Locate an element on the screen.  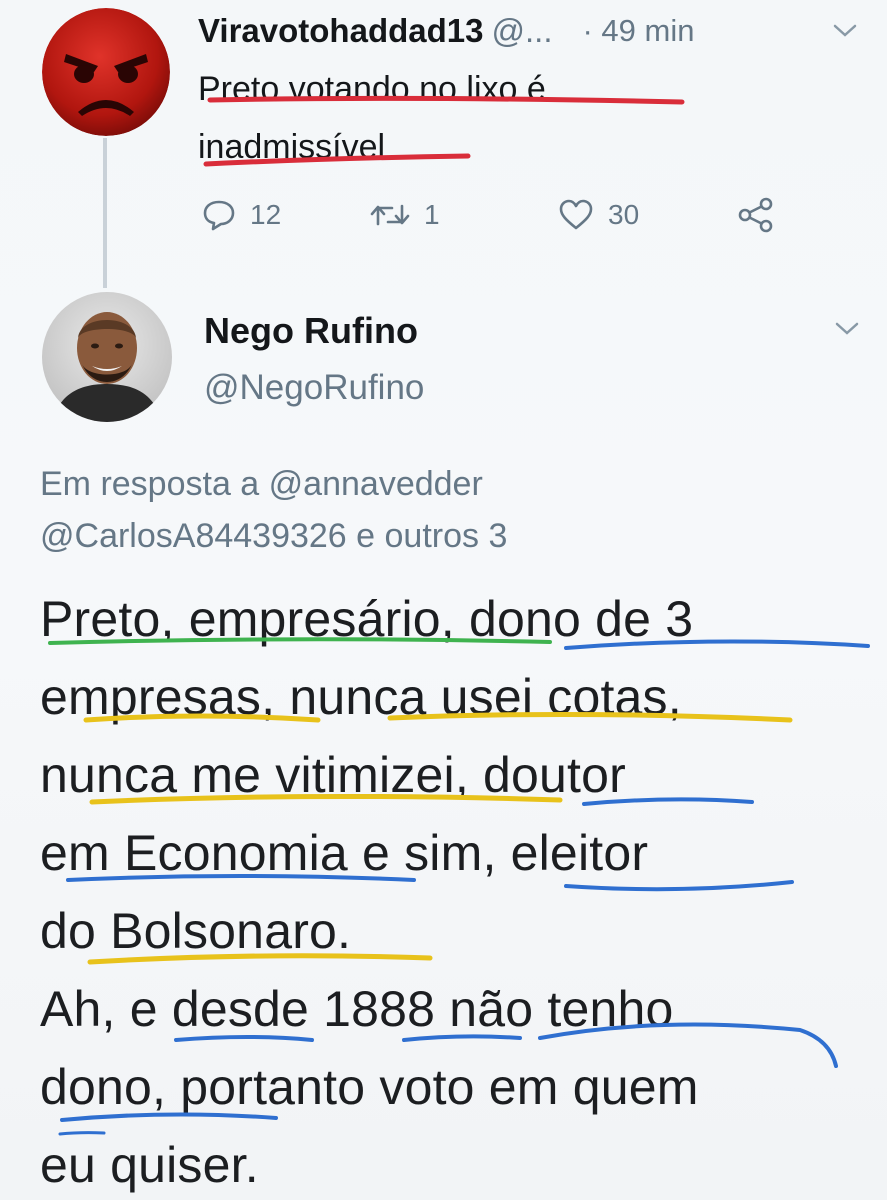
reply-prefix: Em resposta a is located at coordinates (150, 484).